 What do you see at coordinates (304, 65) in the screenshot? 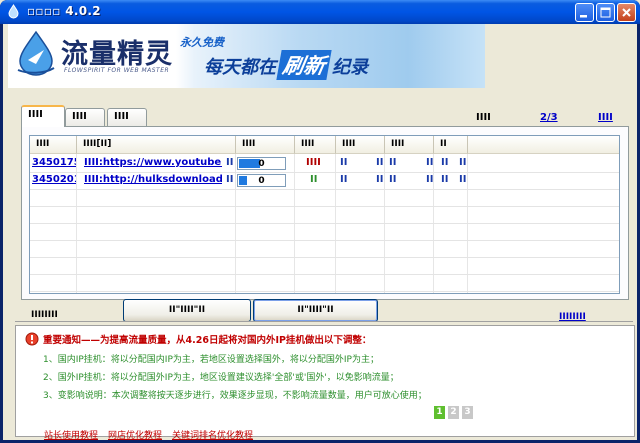
I see `slogan-highlight: 刷新` at bounding box center [304, 65].